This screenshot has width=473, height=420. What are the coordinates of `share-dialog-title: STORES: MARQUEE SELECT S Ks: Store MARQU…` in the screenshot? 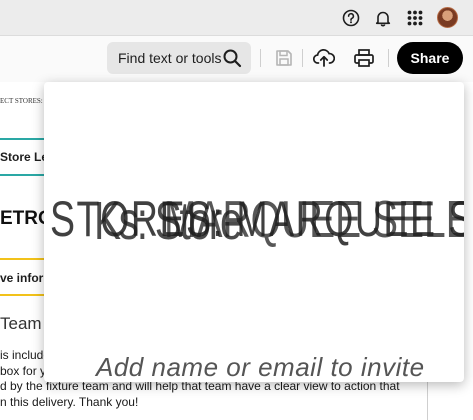 It's located at (254, 225).